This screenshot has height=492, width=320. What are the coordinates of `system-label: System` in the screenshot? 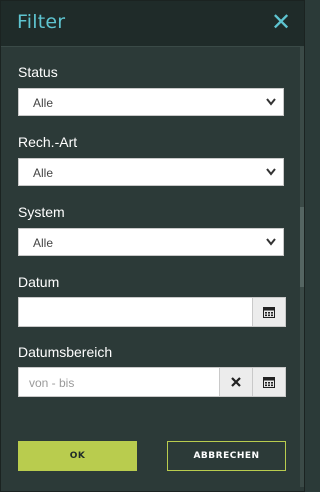 It's located at (41, 212).